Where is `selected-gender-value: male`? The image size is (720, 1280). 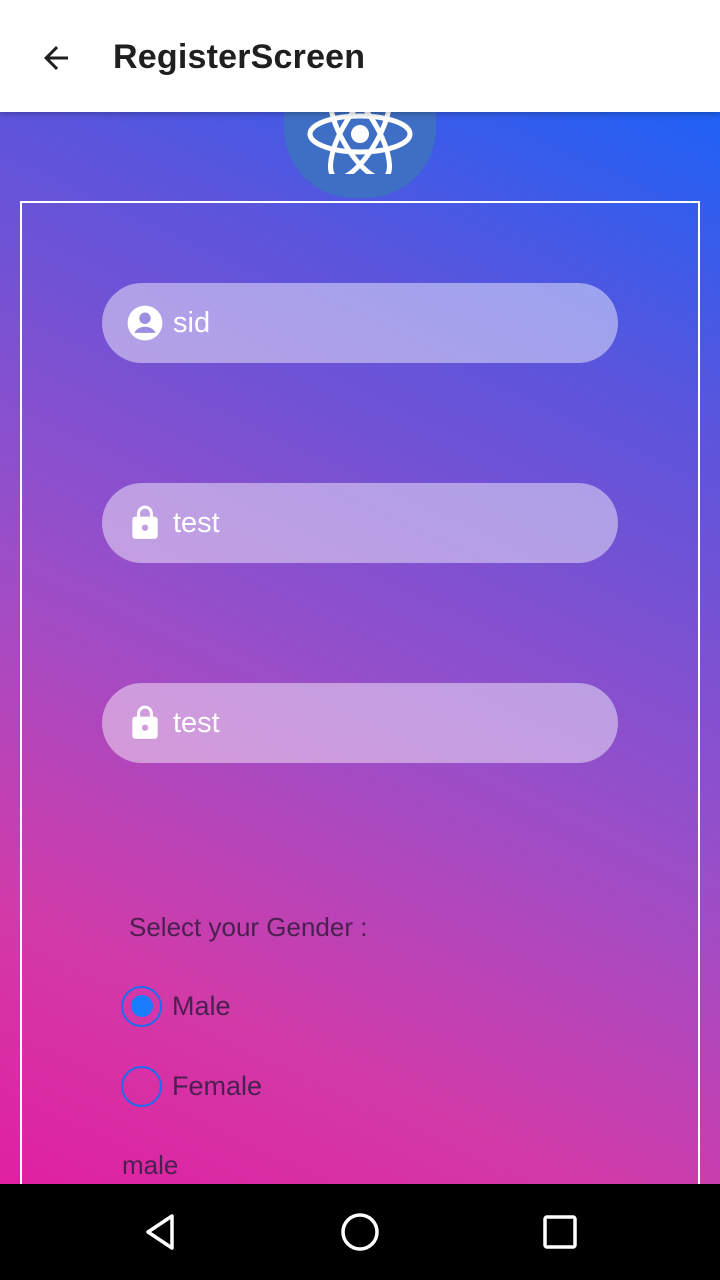
selected-gender-value: male is located at coordinates (150, 1165).